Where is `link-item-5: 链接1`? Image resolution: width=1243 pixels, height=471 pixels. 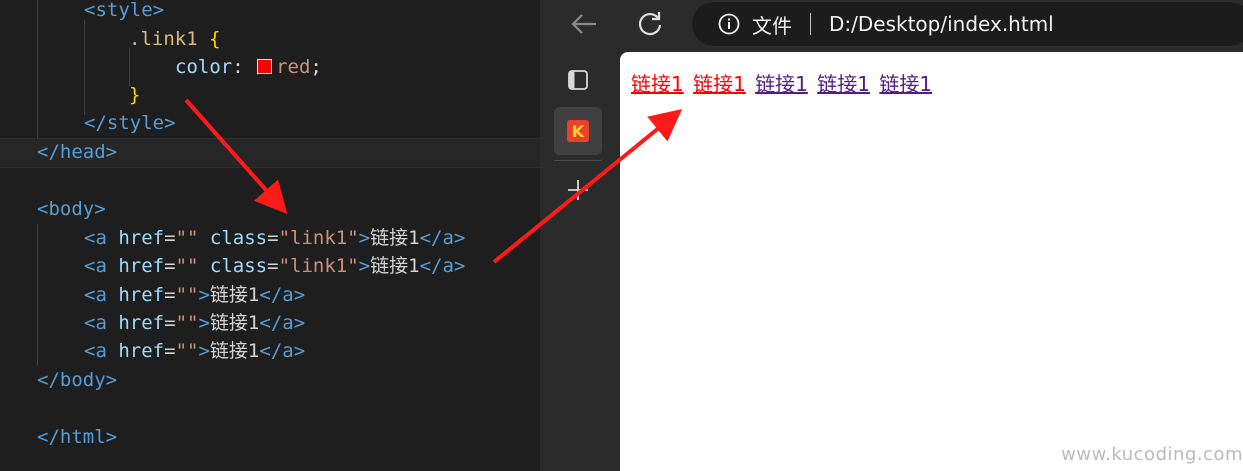 link-item-5: 链接1 is located at coordinates (905, 84).